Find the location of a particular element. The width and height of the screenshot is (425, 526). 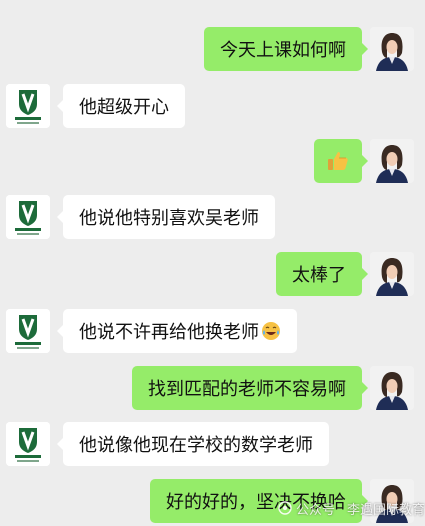

watermark: 公众号 李遇国际教育 is located at coordinates (351, 508).